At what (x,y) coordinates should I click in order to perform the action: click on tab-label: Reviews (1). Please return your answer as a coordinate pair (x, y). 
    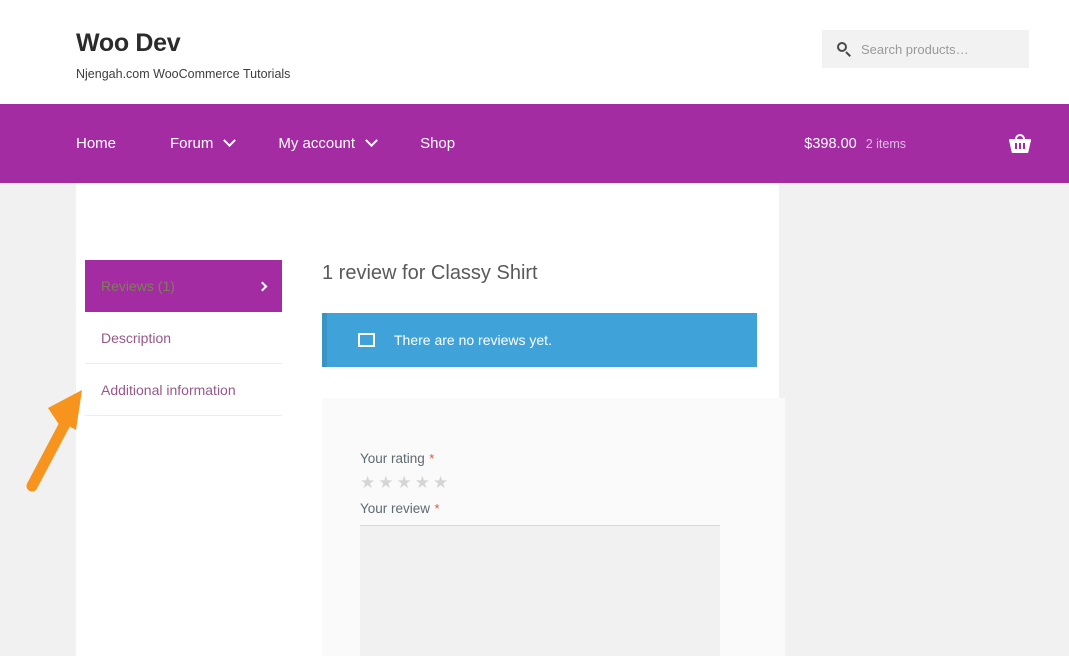
    Looking at the image, I should click on (138, 286).